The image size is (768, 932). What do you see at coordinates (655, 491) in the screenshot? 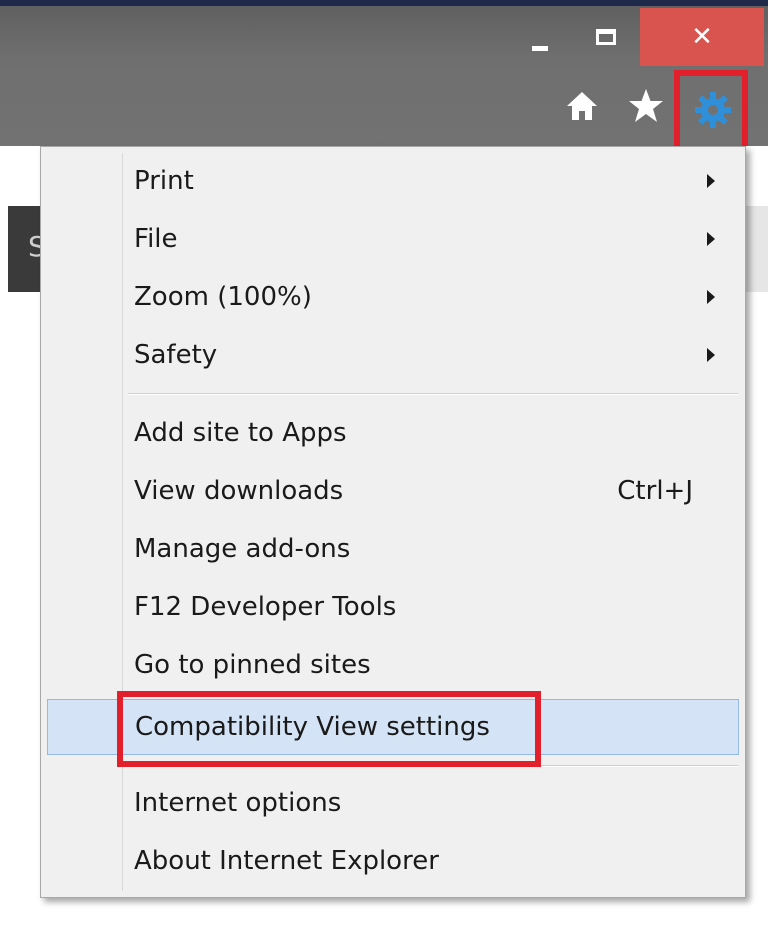
I see `menu-item-shortcut: Ctrl+J` at bounding box center [655, 491].